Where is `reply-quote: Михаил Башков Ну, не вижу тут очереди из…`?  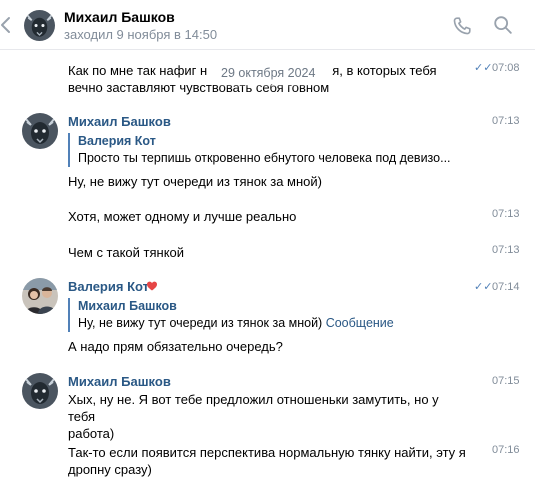 reply-quote: Михаил Башков Ну, не вижу тут очереди из… is located at coordinates (268, 315).